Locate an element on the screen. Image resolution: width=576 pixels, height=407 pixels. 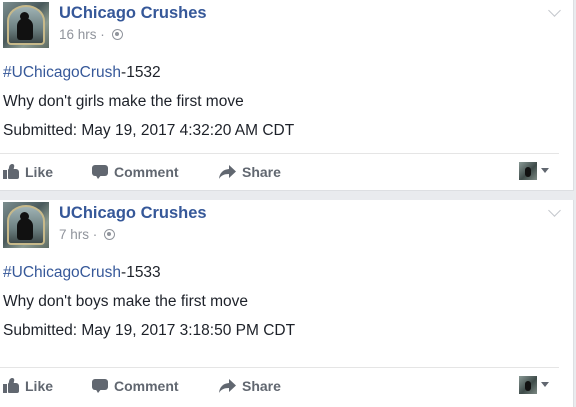
post-hashtag-line: #UChicagoCrush-1533 is located at coordinates (82, 273).